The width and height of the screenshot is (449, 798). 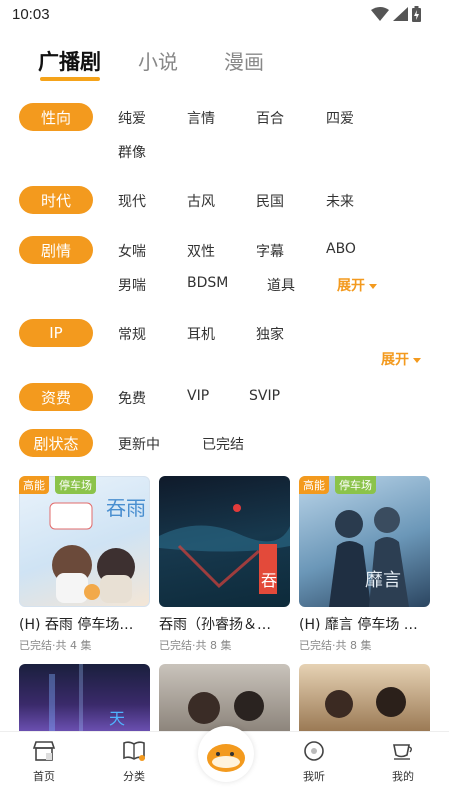 What do you see at coordinates (223, 444) in the screenshot?
I see `filter-option: 已完结` at bounding box center [223, 444].